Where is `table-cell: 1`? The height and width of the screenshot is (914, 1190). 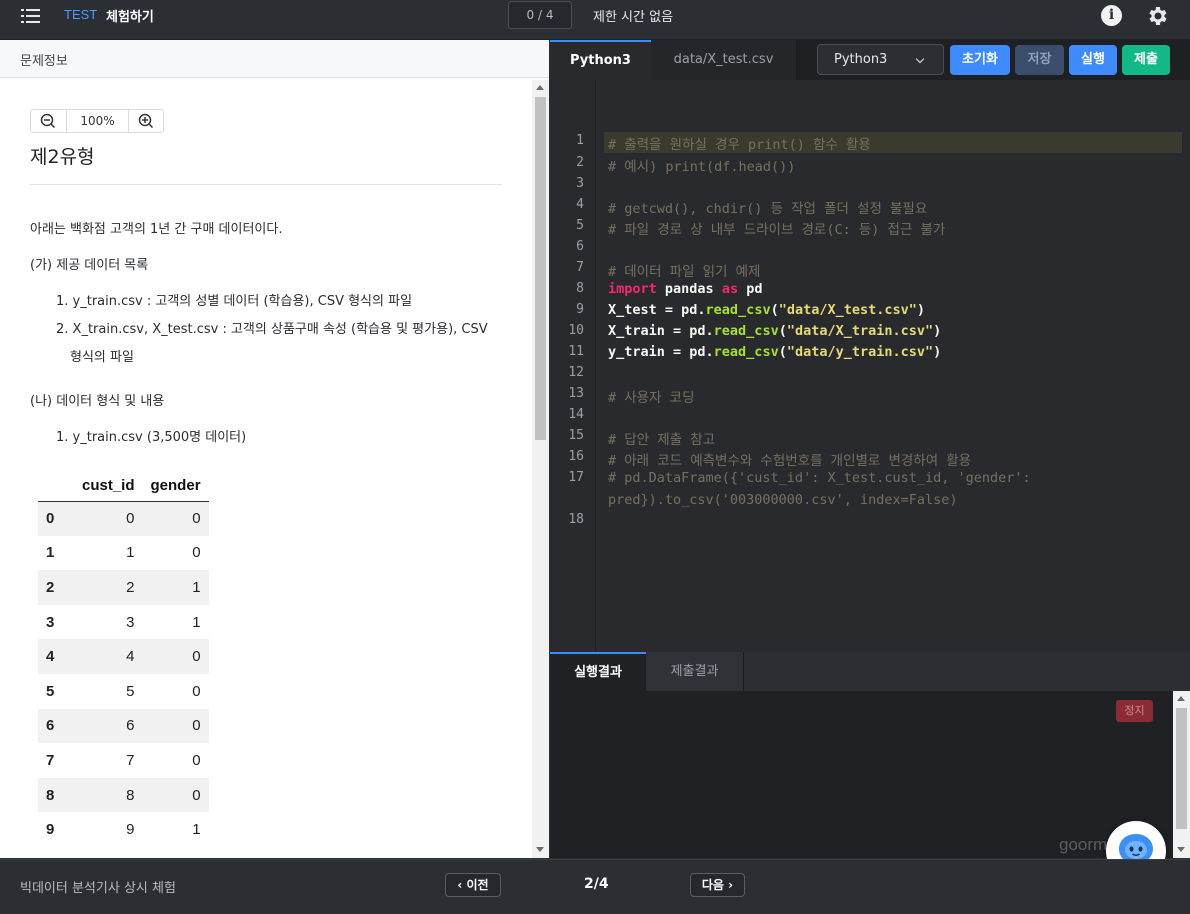
table-cell: 1 is located at coordinates (196, 830).